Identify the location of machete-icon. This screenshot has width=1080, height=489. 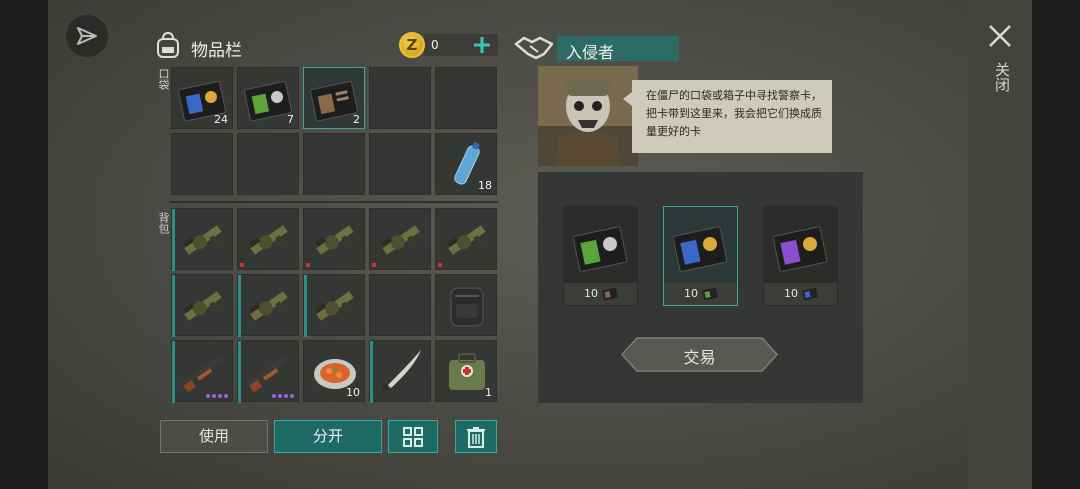
(400, 371).